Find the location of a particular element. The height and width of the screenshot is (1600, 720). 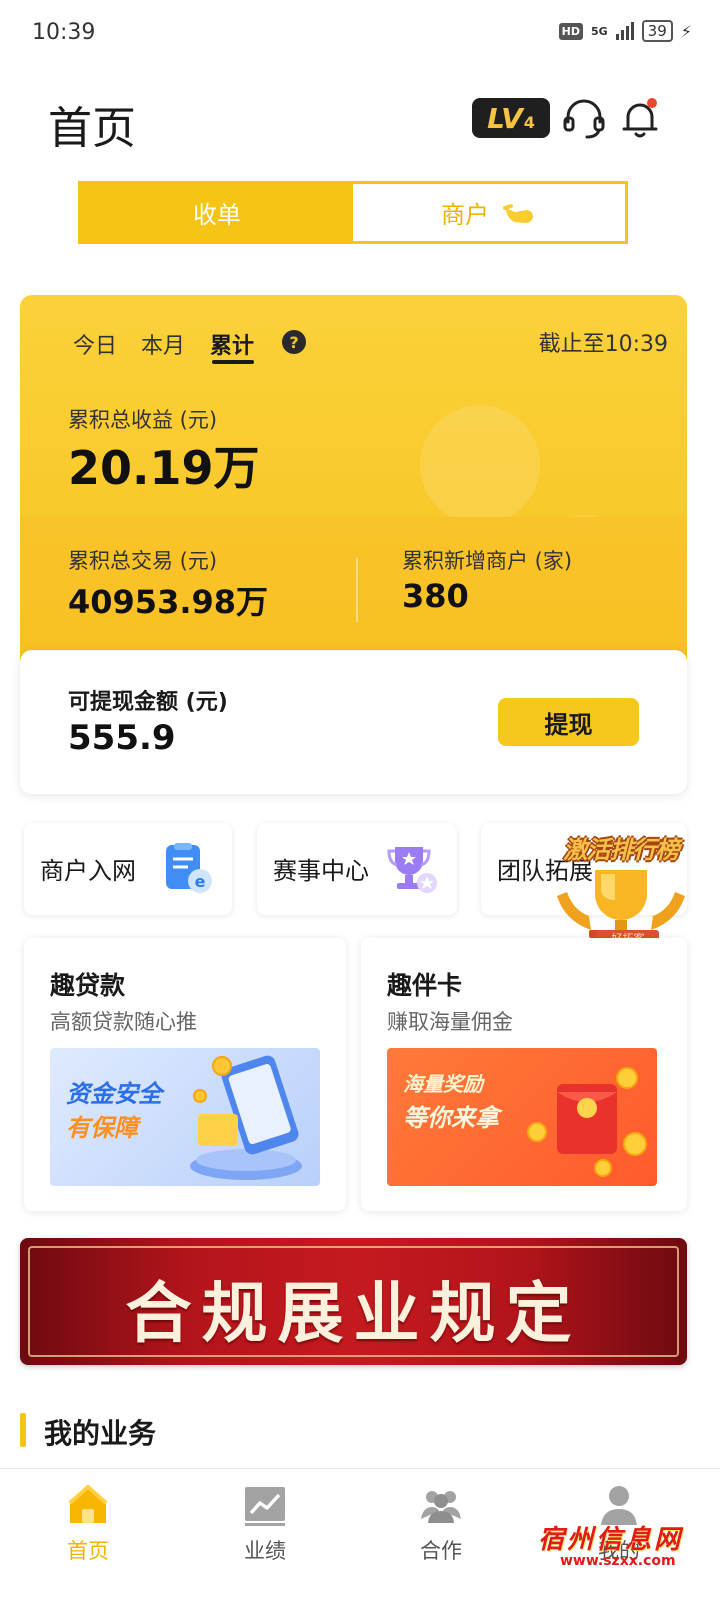

tab-acquiring-label: 收单 is located at coordinates (217, 215).